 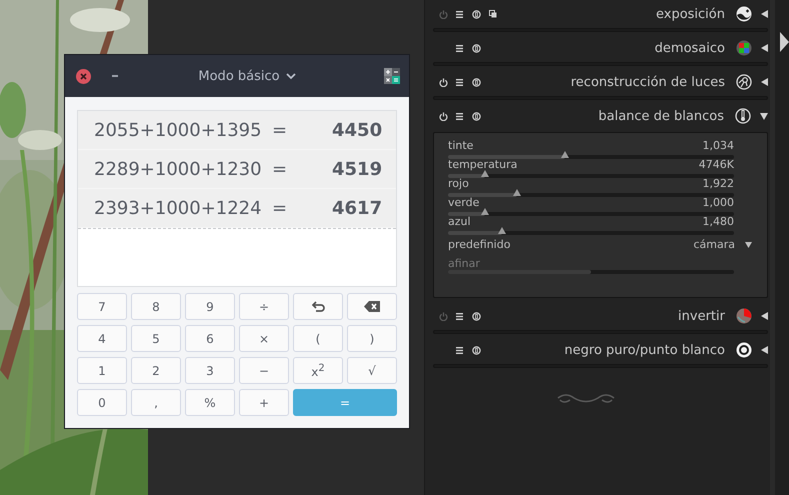 What do you see at coordinates (764, 116) in the screenshot?
I see `collapse-arrow-icon` at bounding box center [764, 116].